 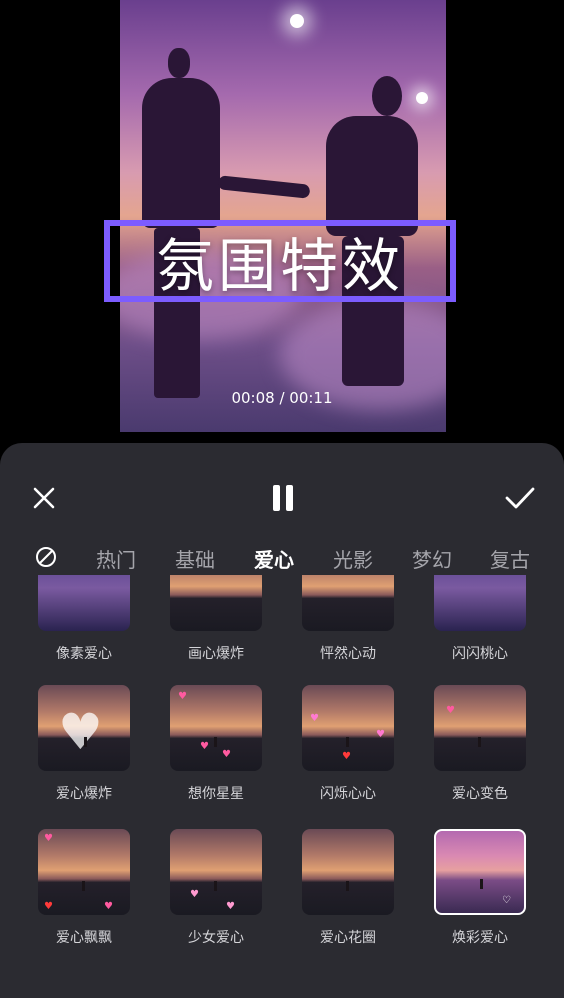 What do you see at coordinates (480, 654) in the screenshot?
I see `effect-label: 闪闪桃心` at bounding box center [480, 654].